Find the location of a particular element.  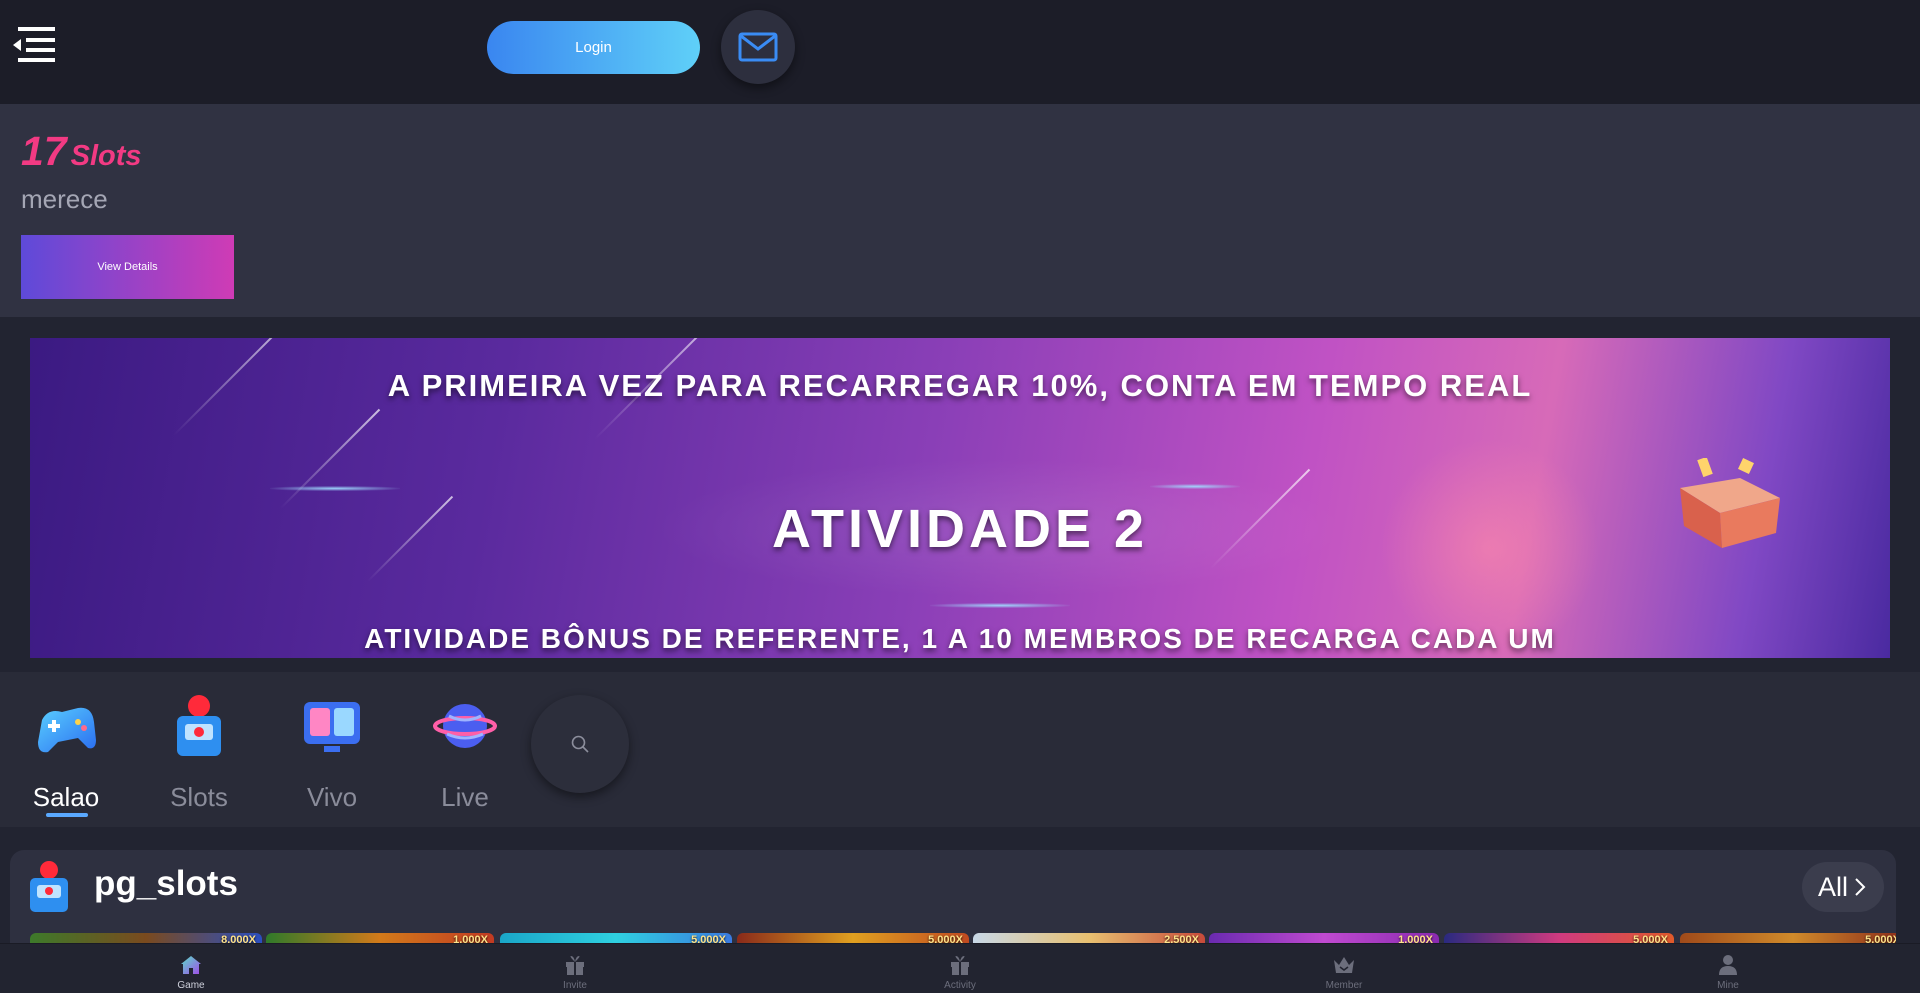

bottom-nav: Game Invite Activity Member Mine is located at coordinates (960, 968).